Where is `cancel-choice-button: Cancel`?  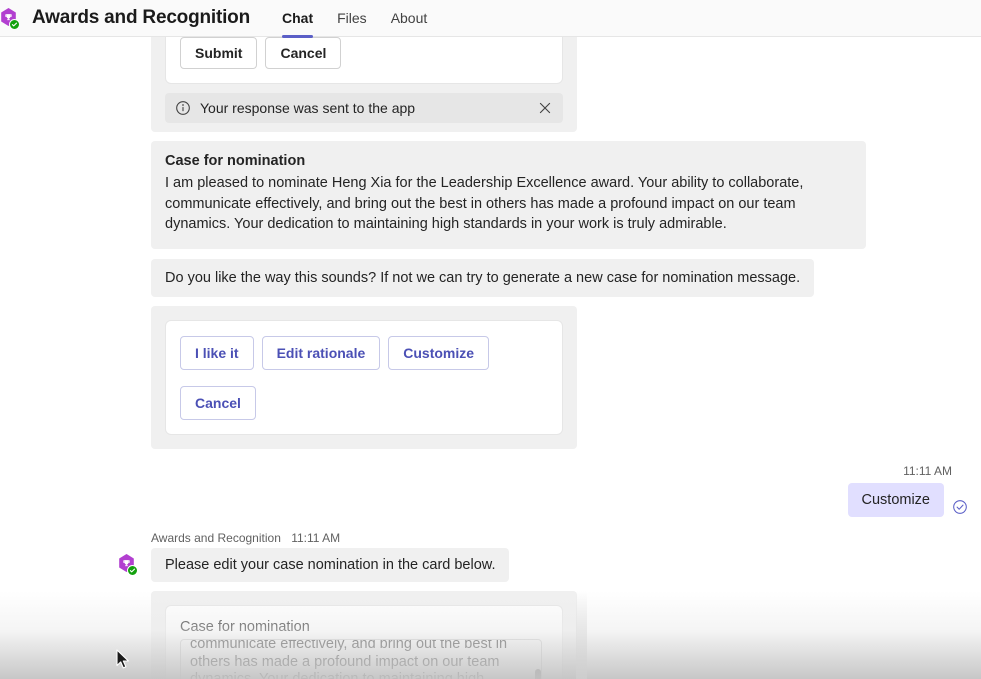
cancel-choice-button: Cancel is located at coordinates (218, 403).